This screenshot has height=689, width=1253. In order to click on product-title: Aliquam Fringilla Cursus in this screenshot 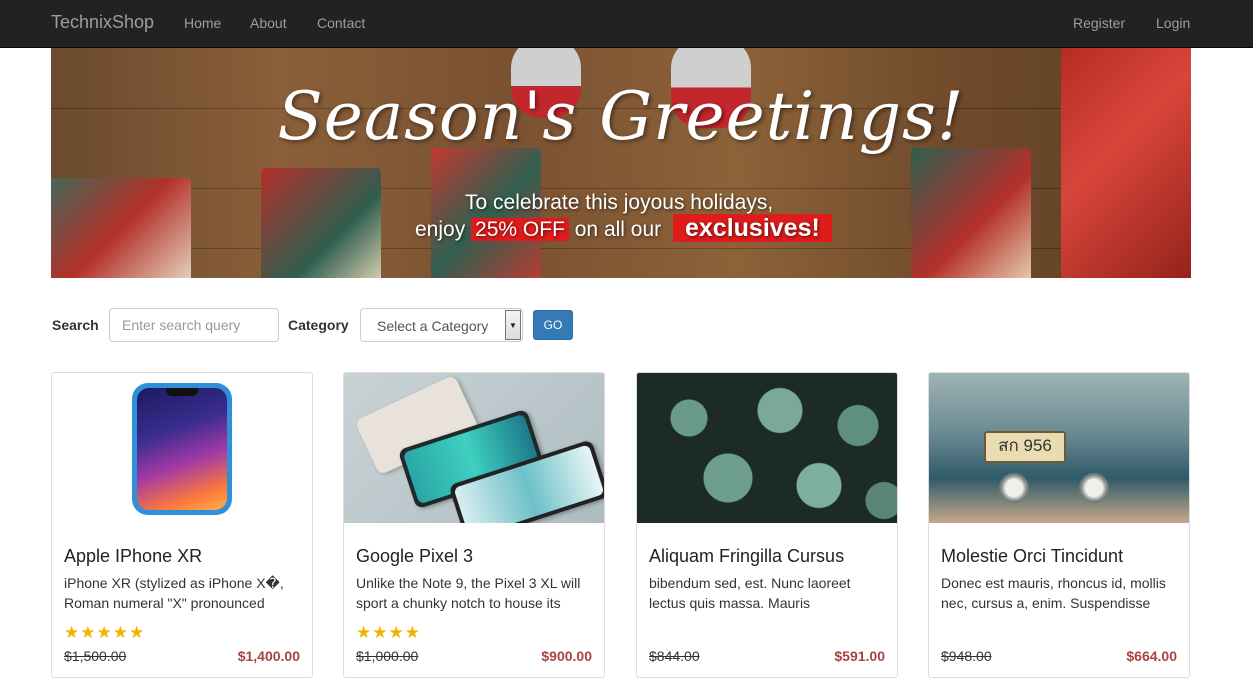, I will do `click(746, 556)`.